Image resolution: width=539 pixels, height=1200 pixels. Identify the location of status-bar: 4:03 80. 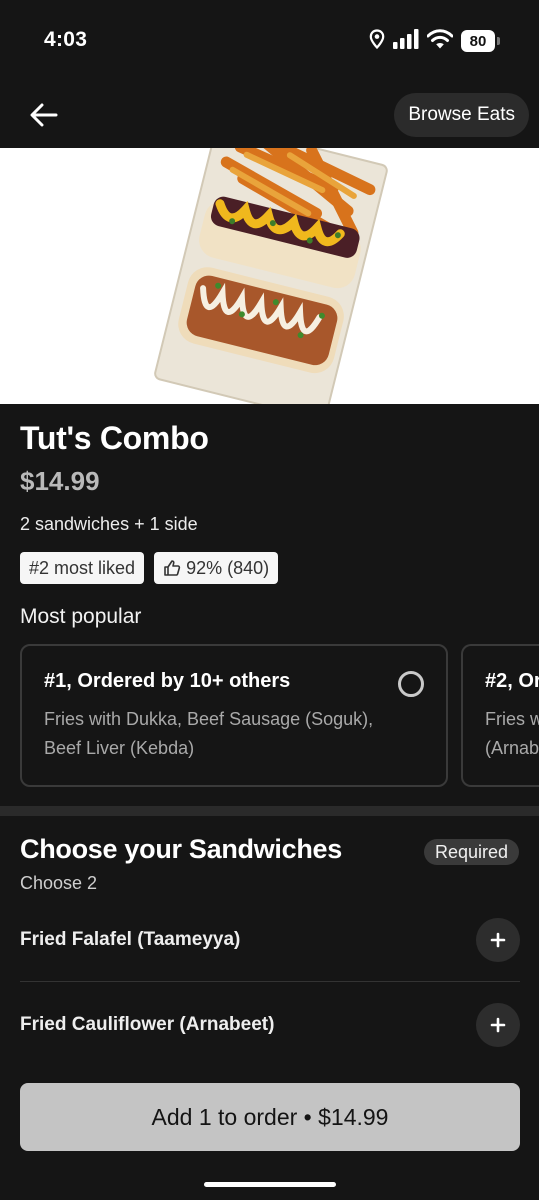
(269, 40).